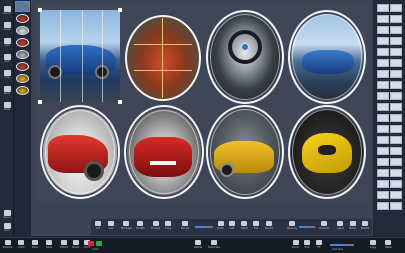  What do you see at coordinates (140, 225) in the screenshot?
I see `shuffle-tool: Shuffle` at bounding box center [140, 225].